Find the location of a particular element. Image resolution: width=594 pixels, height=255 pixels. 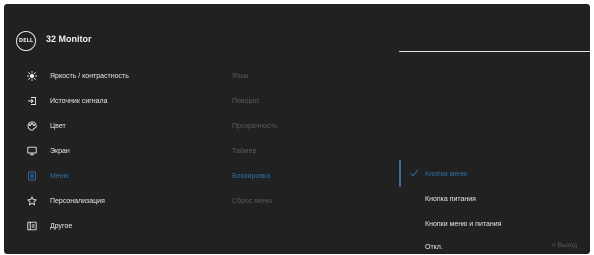

header-divider is located at coordinates (494, 51).